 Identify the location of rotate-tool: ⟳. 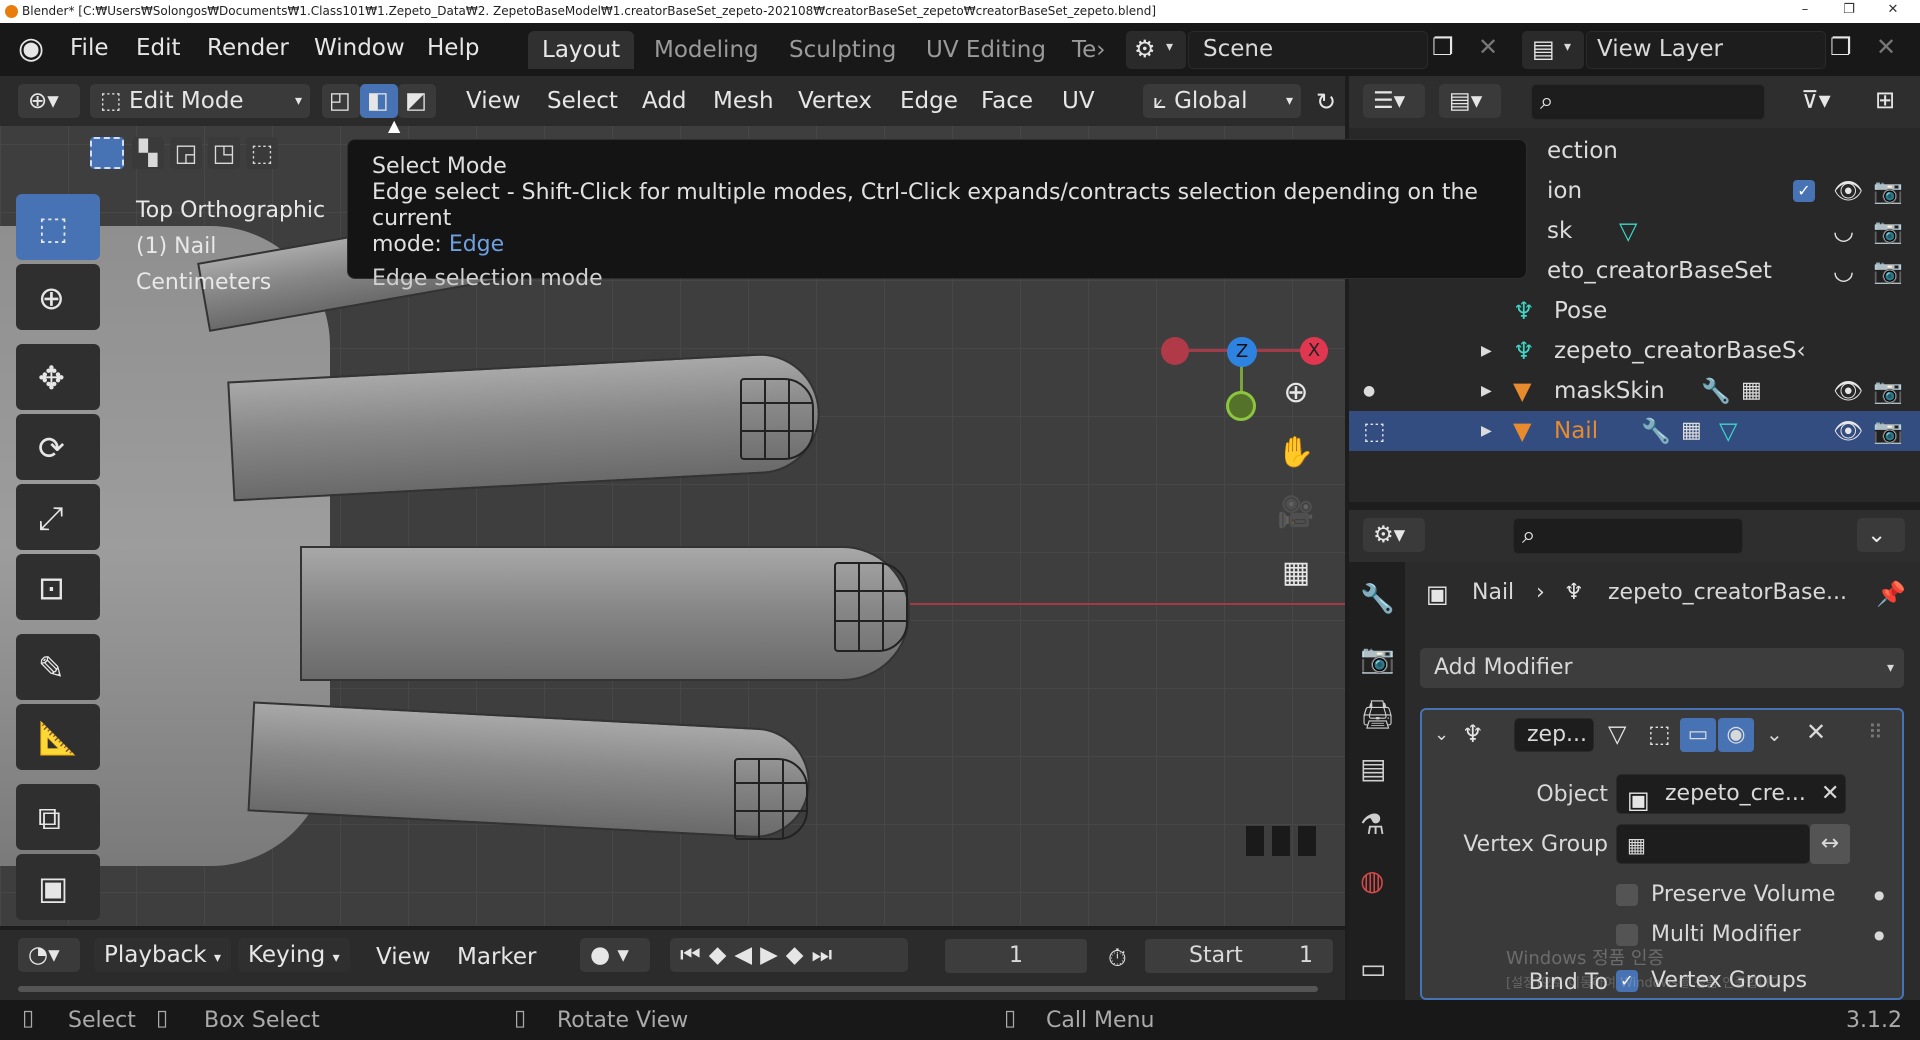
(58, 447).